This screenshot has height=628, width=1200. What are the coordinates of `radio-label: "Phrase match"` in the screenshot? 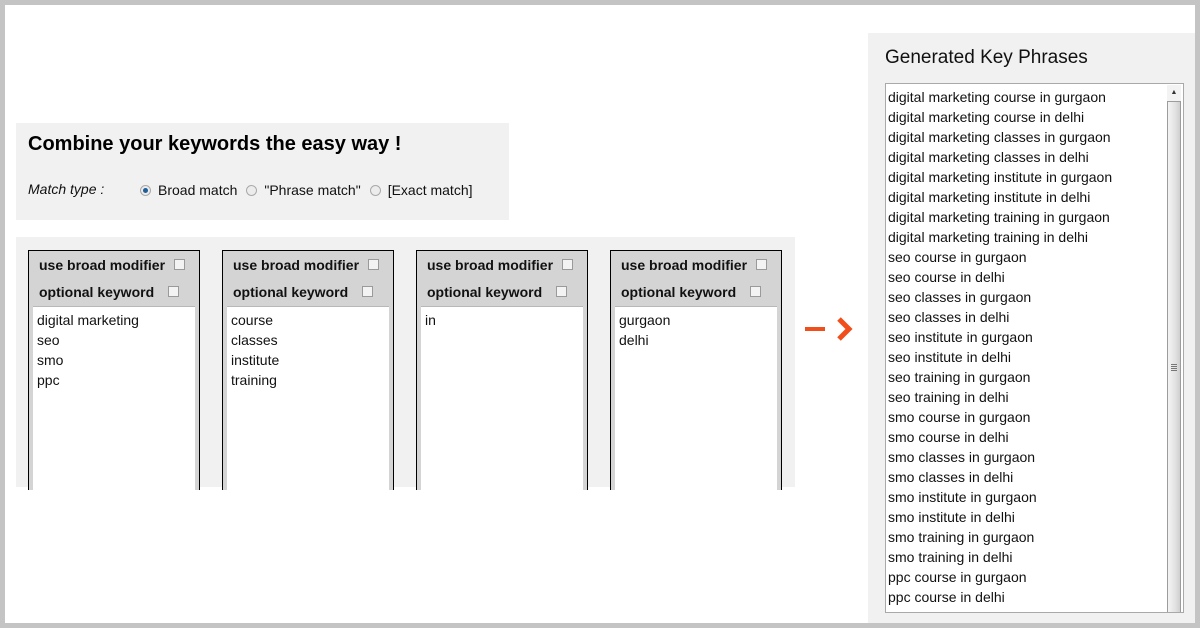 It's located at (312, 190).